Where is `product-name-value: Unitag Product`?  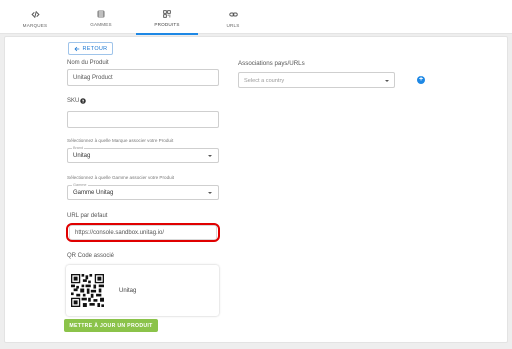 product-name-value: Unitag Product is located at coordinates (93, 77).